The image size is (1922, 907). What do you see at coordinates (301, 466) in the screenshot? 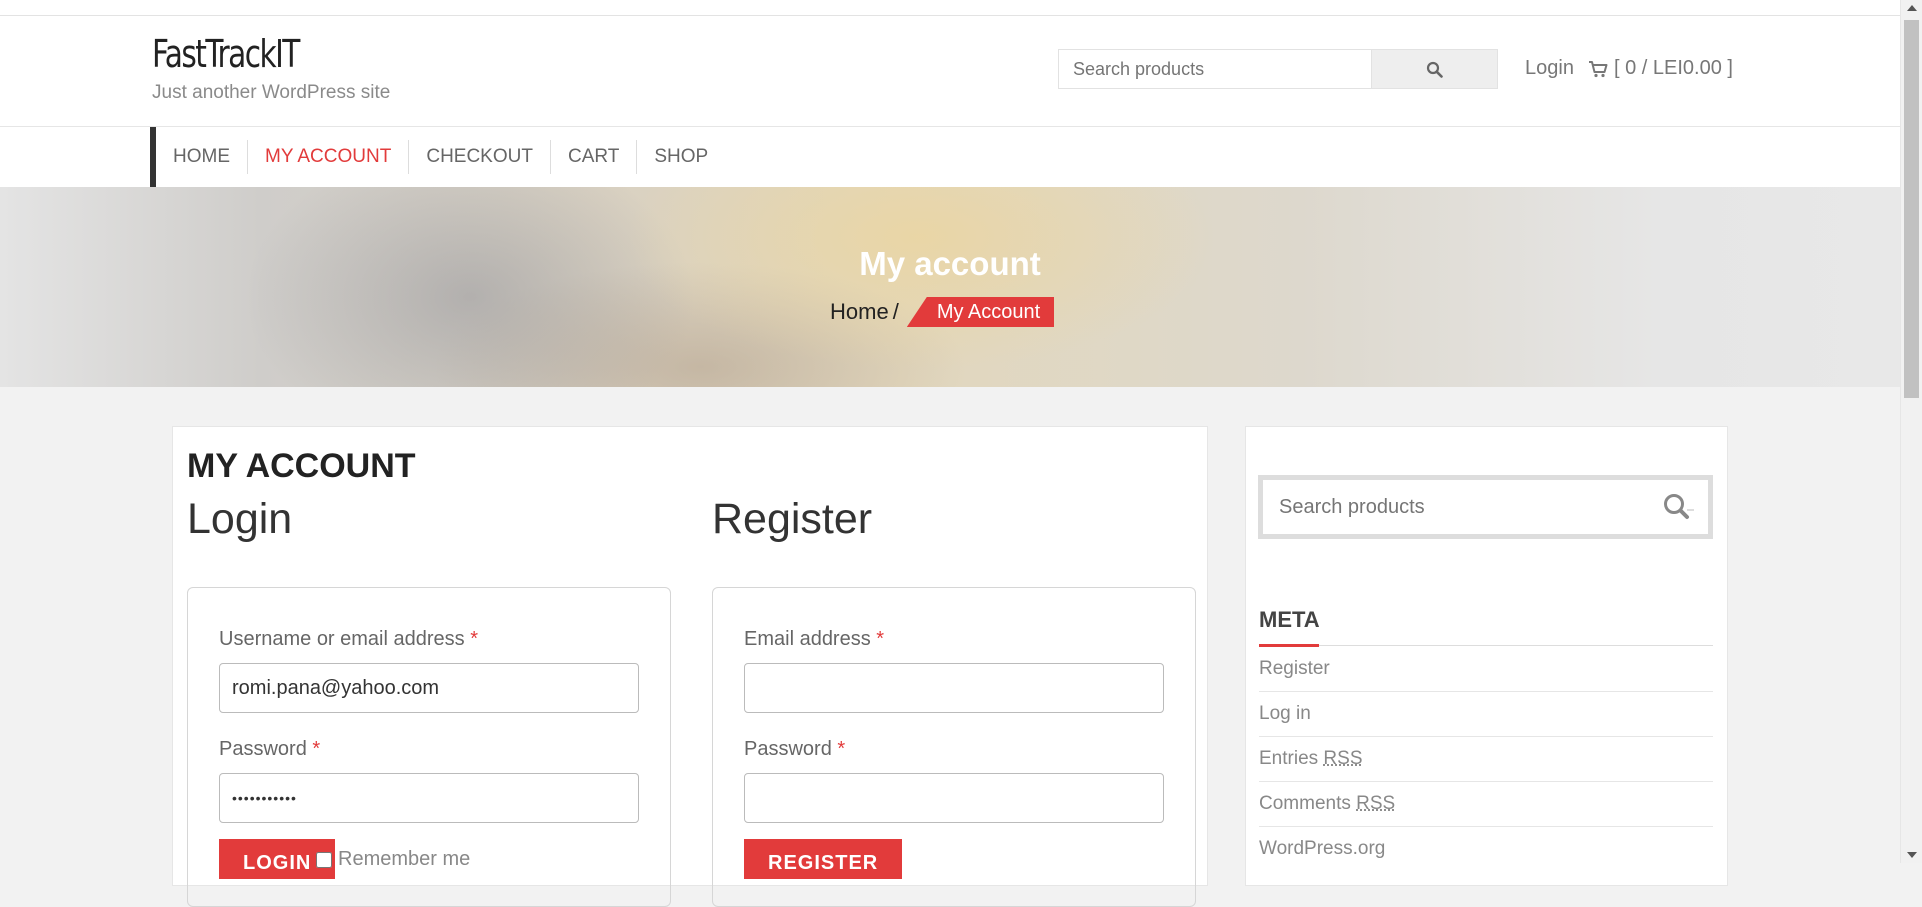
I see `page-title: MY ACCOUNT` at bounding box center [301, 466].